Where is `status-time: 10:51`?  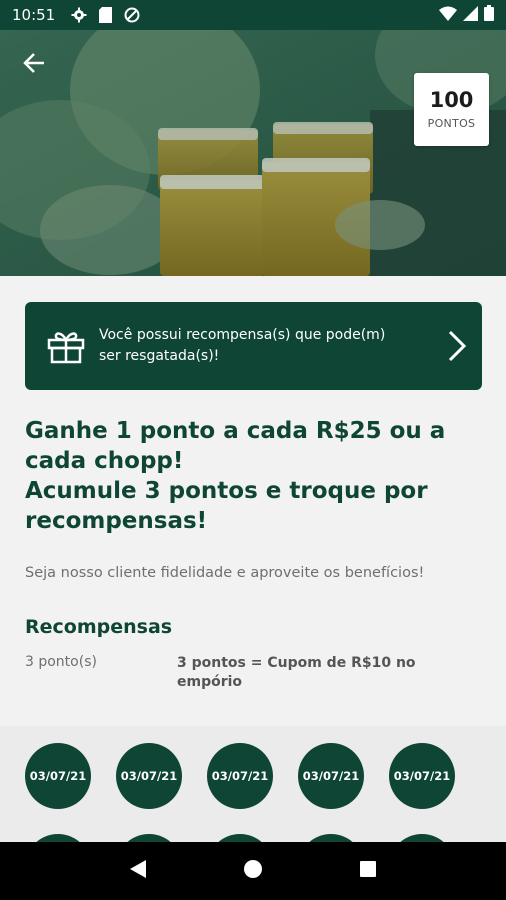 status-time: 10:51 is located at coordinates (34, 15).